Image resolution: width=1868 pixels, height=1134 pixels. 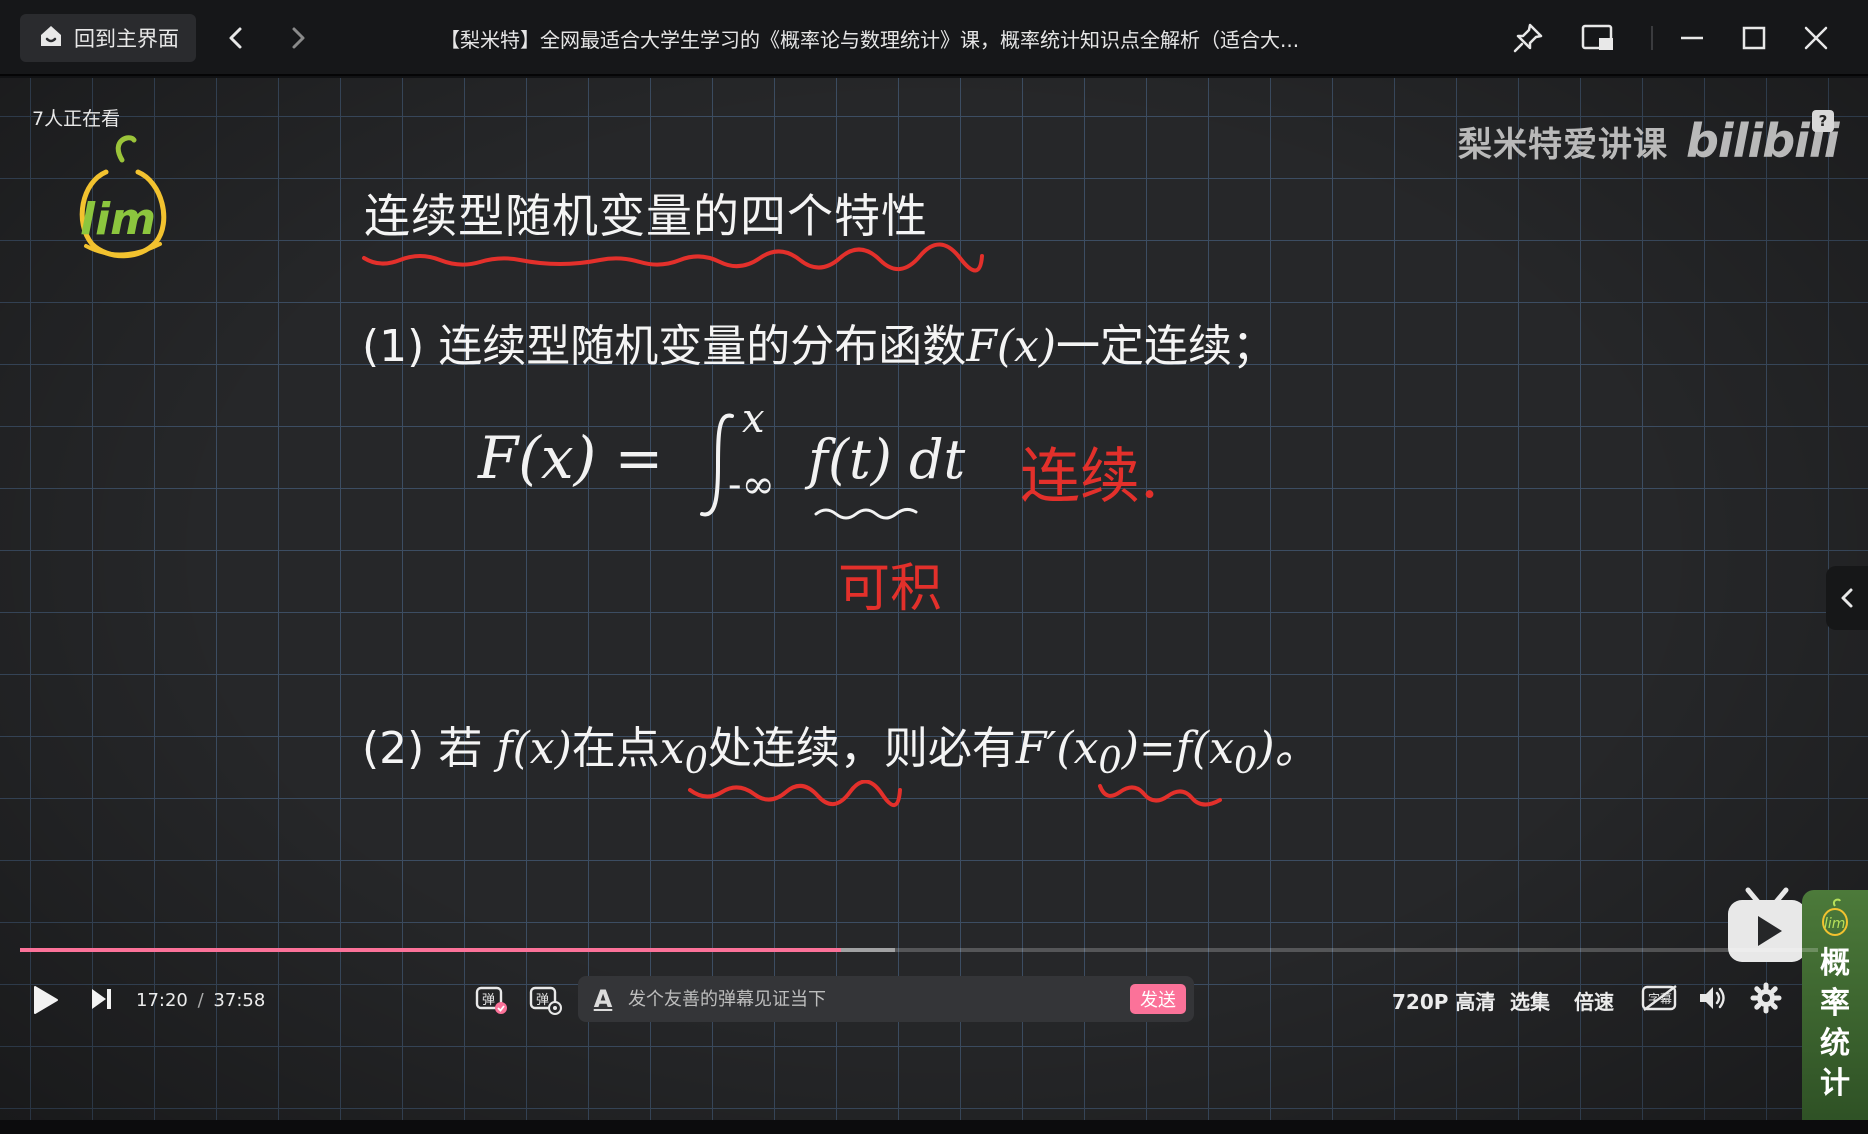 I want to click on send-danmaku-button: 发送, so click(x=1158, y=999).